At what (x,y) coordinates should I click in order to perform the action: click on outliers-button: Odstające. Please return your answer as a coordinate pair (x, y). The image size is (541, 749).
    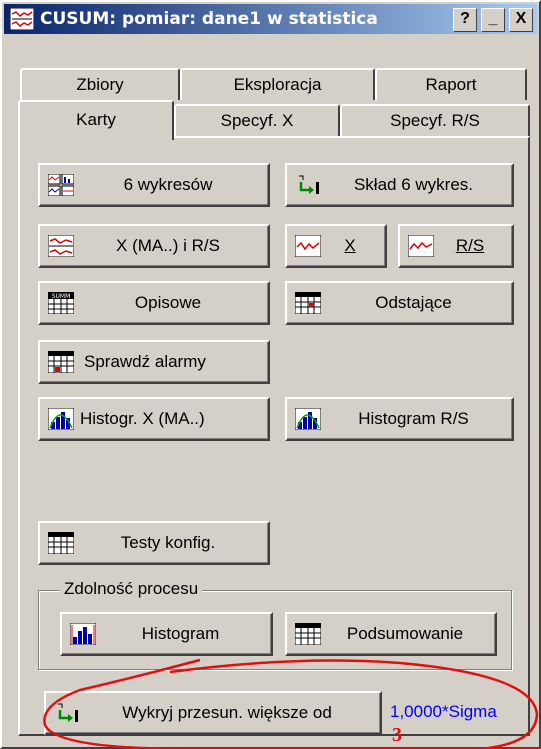
    Looking at the image, I should click on (399, 303).